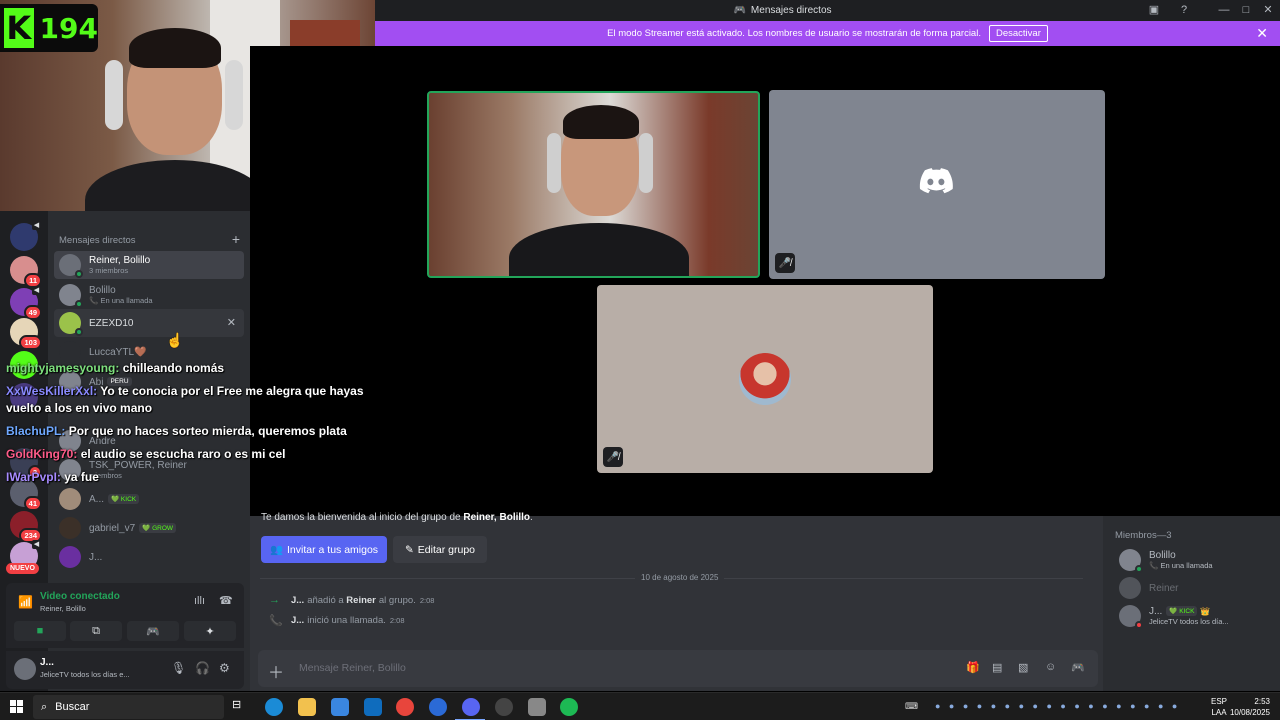 The image size is (1280, 720). I want to click on microphone-icon: 🎙, so click(178, 668).